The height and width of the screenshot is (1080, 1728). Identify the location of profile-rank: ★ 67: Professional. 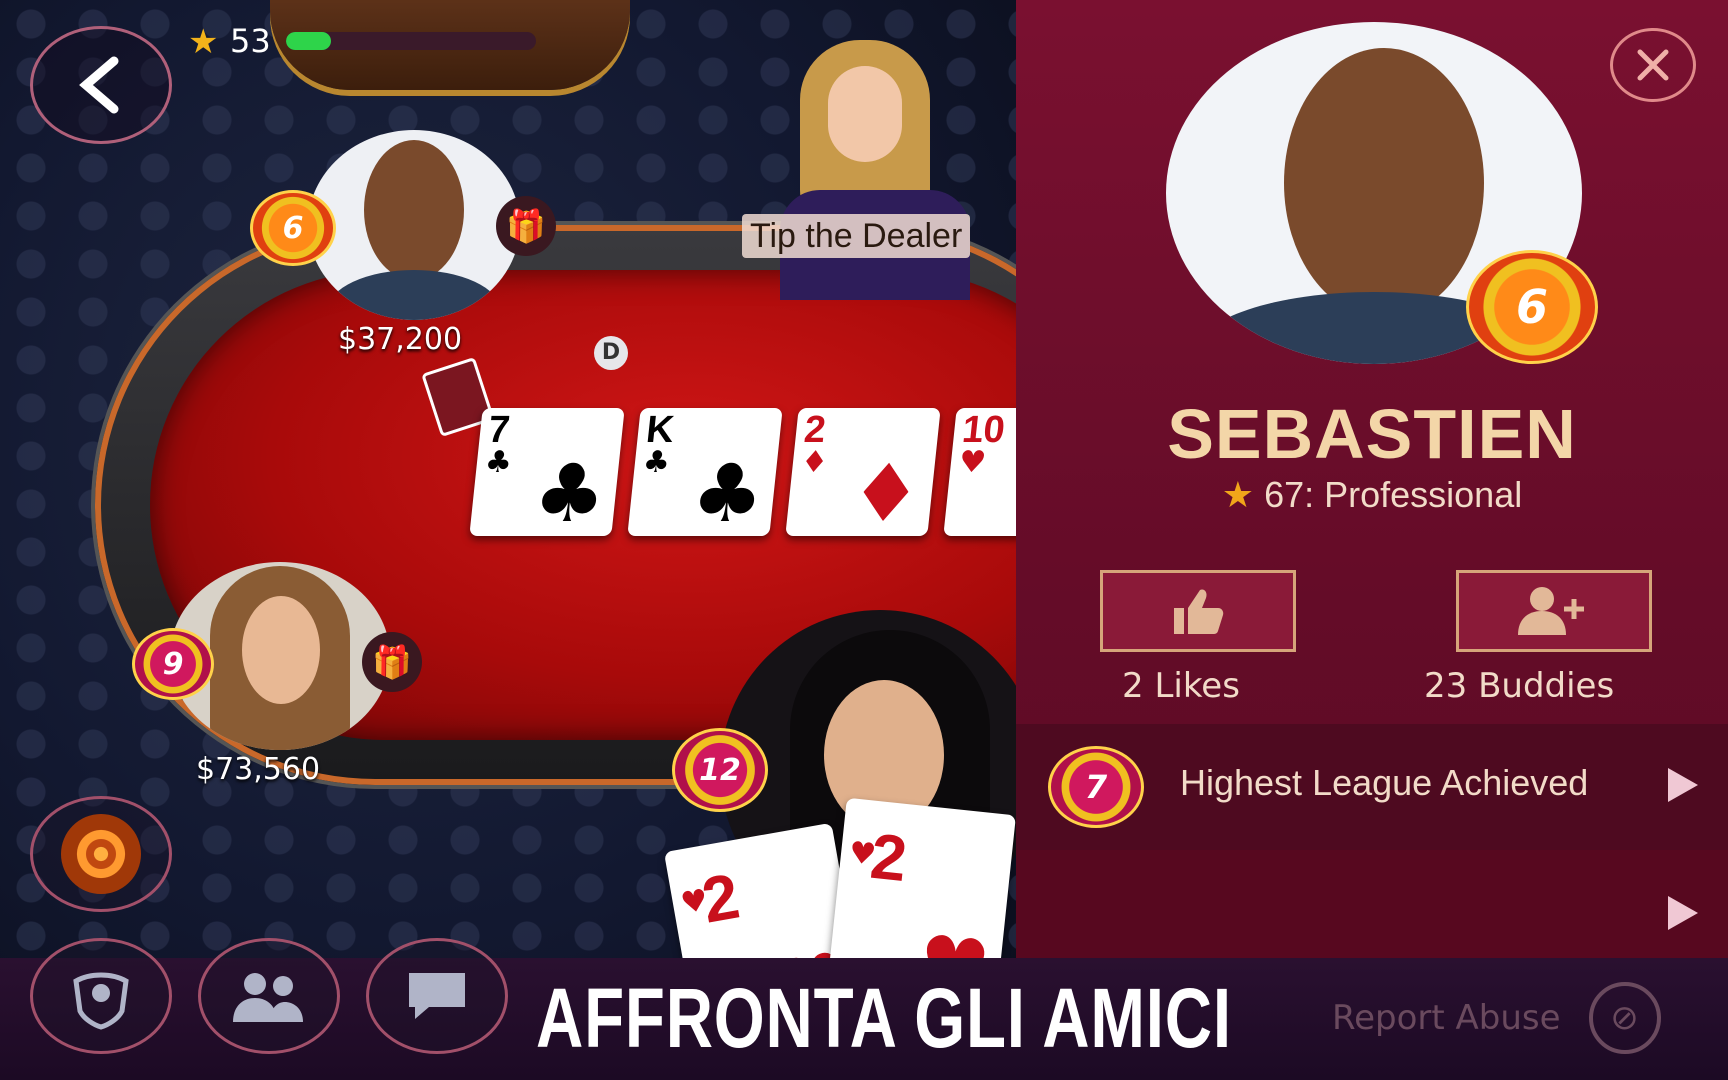
(1372, 495).